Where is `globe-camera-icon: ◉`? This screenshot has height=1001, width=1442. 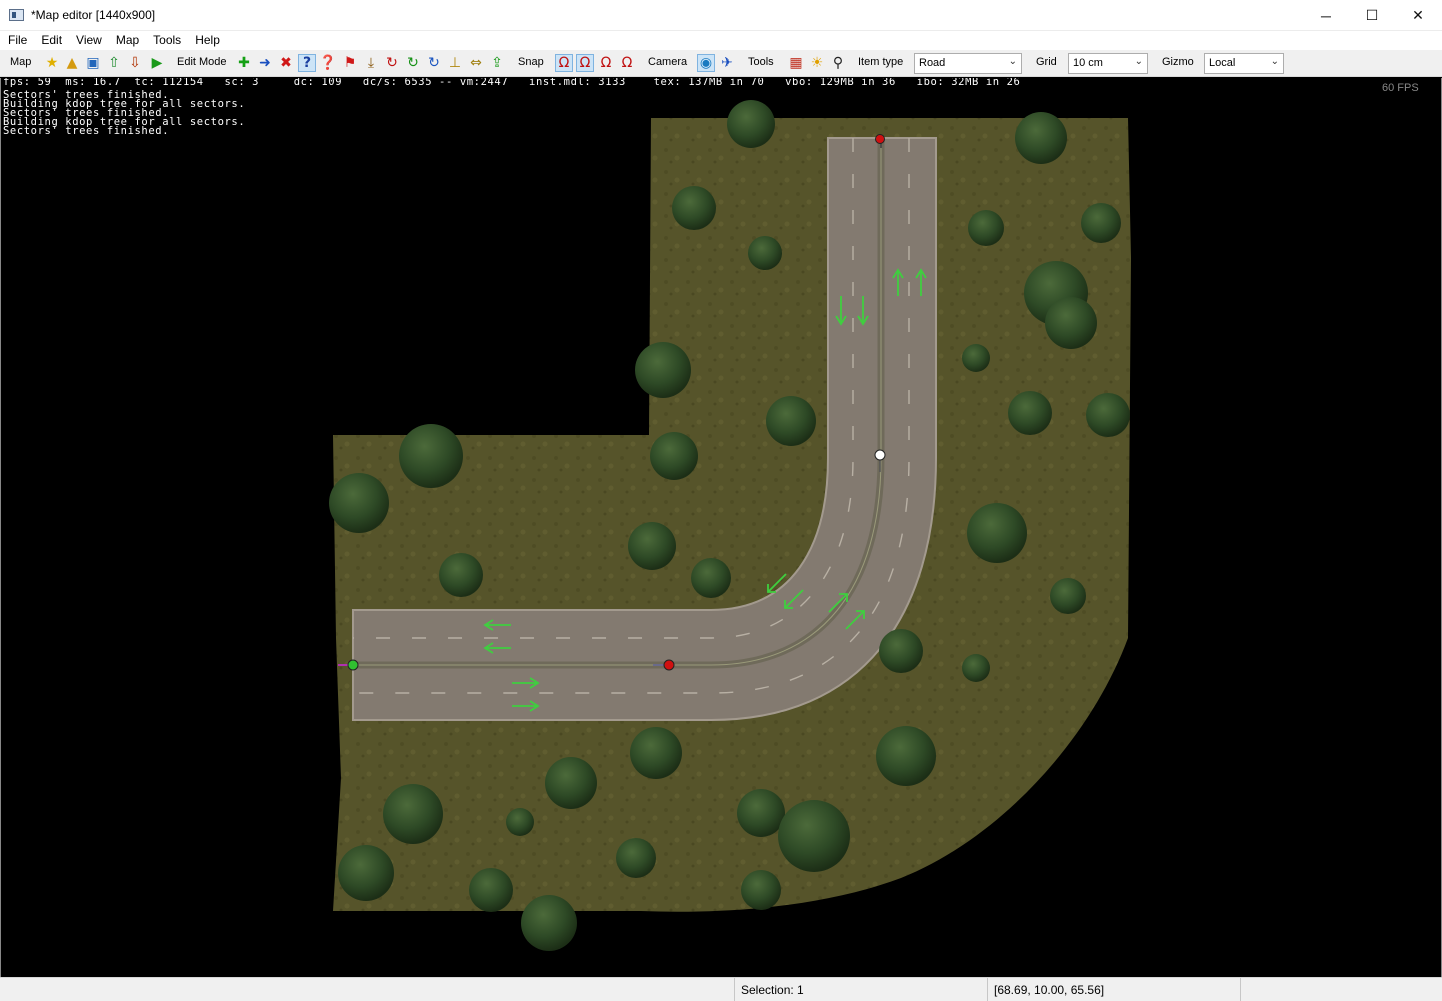
globe-camera-icon: ◉ is located at coordinates (706, 63).